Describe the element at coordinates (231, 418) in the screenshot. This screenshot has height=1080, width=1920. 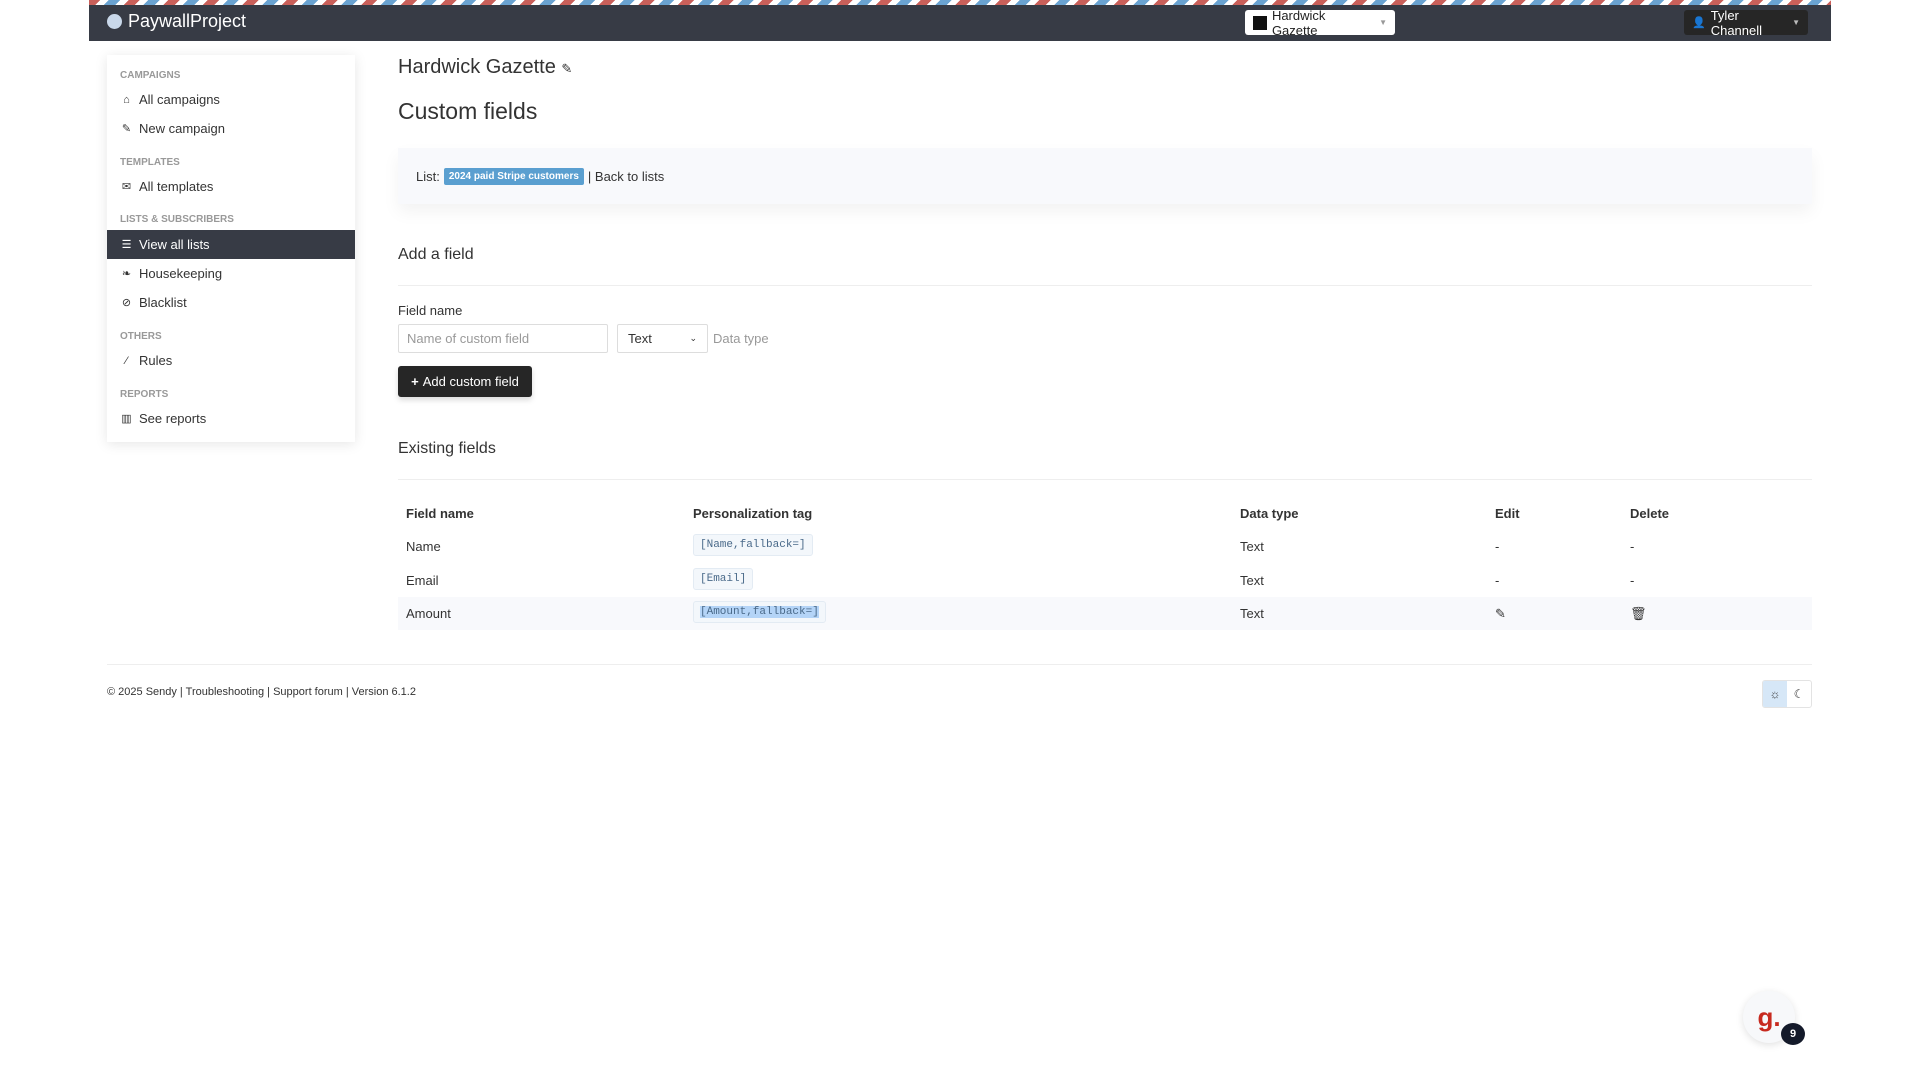
I see `sidebar-item-see-reports: ▥ See reports` at that location.